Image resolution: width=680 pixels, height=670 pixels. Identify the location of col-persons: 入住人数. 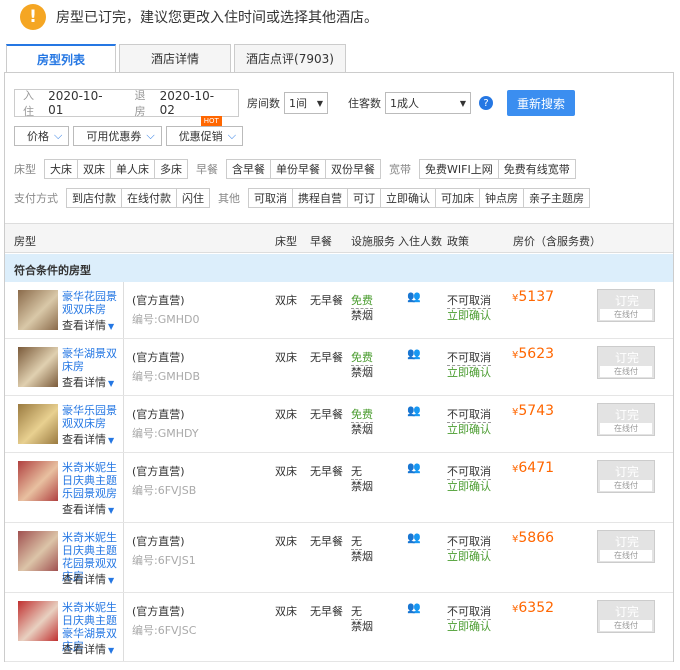
(420, 241).